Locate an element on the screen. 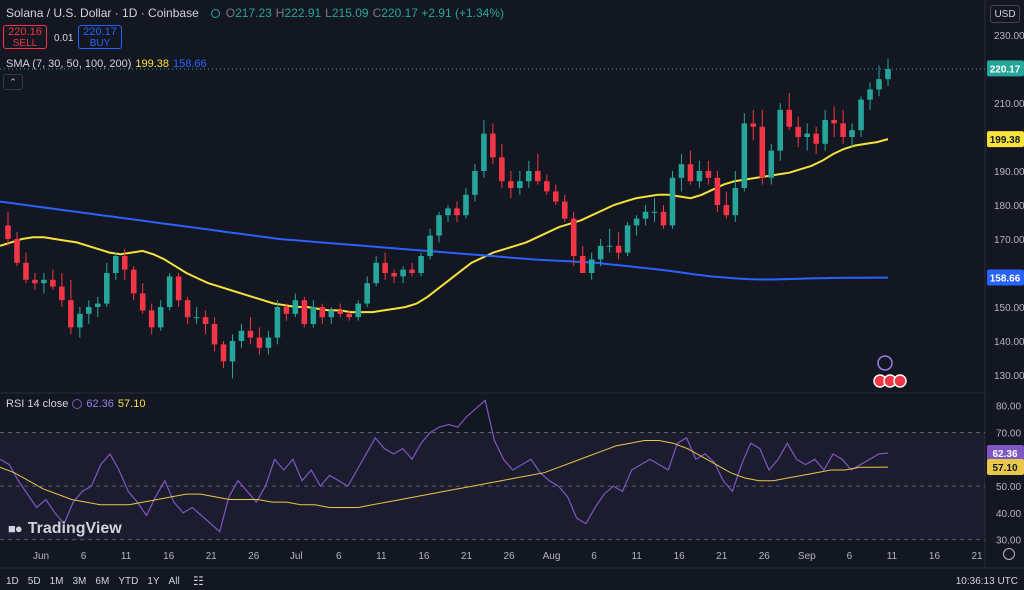  timeframe-1d: 1D is located at coordinates (12, 581).